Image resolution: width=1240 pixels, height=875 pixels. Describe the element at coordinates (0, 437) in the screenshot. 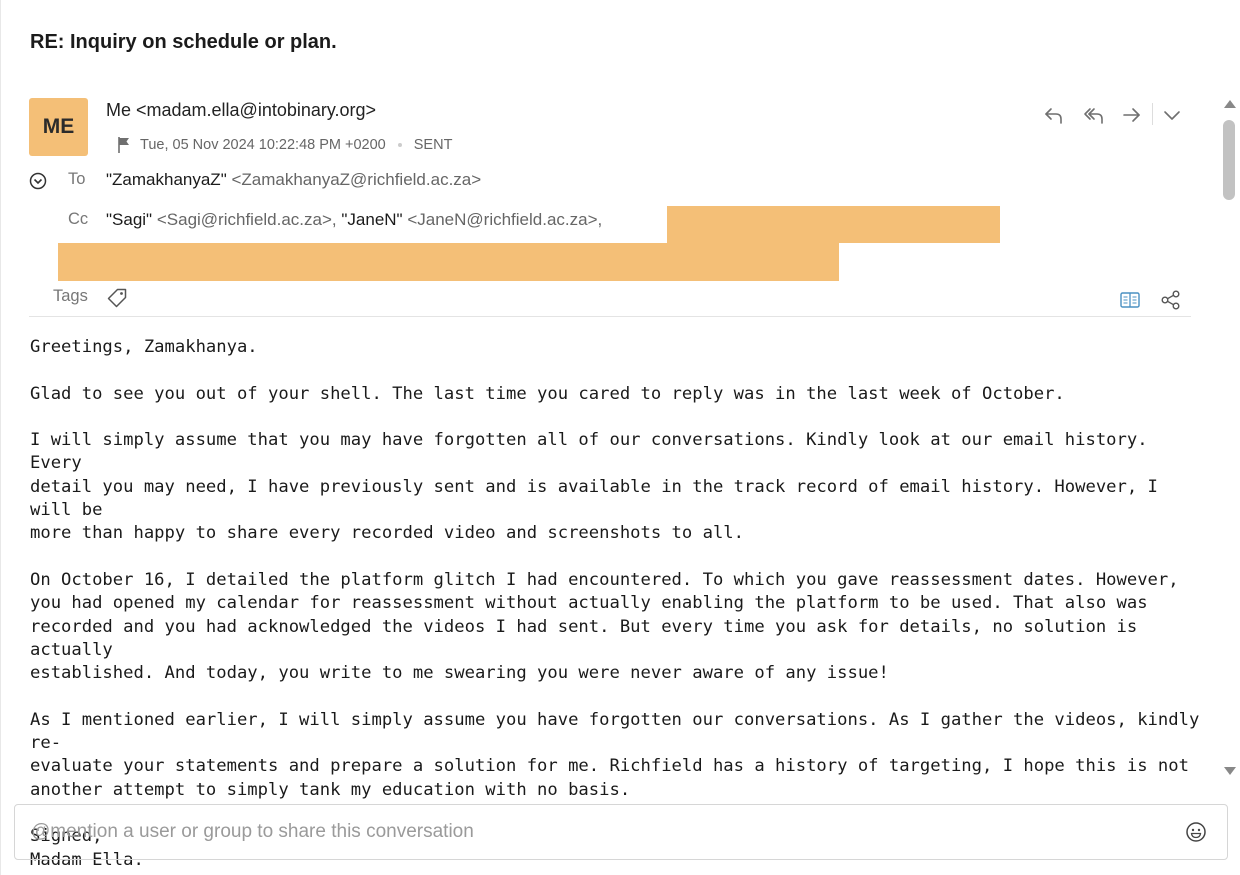

I see `pane-border` at that location.